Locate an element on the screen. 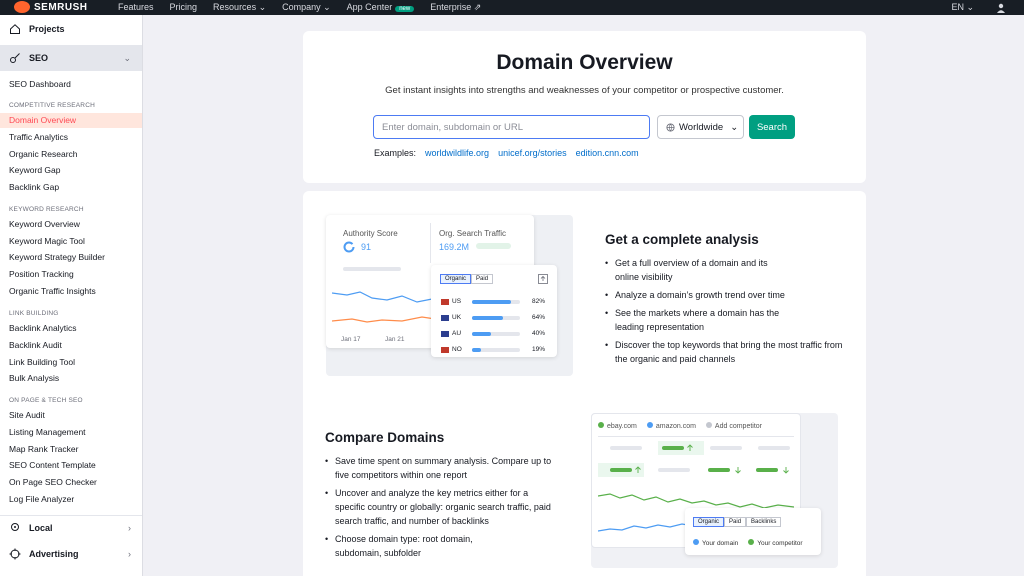 Image resolution: width=1024 pixels, height=576 pixels. target-icon is located at coordinates (15, 554).